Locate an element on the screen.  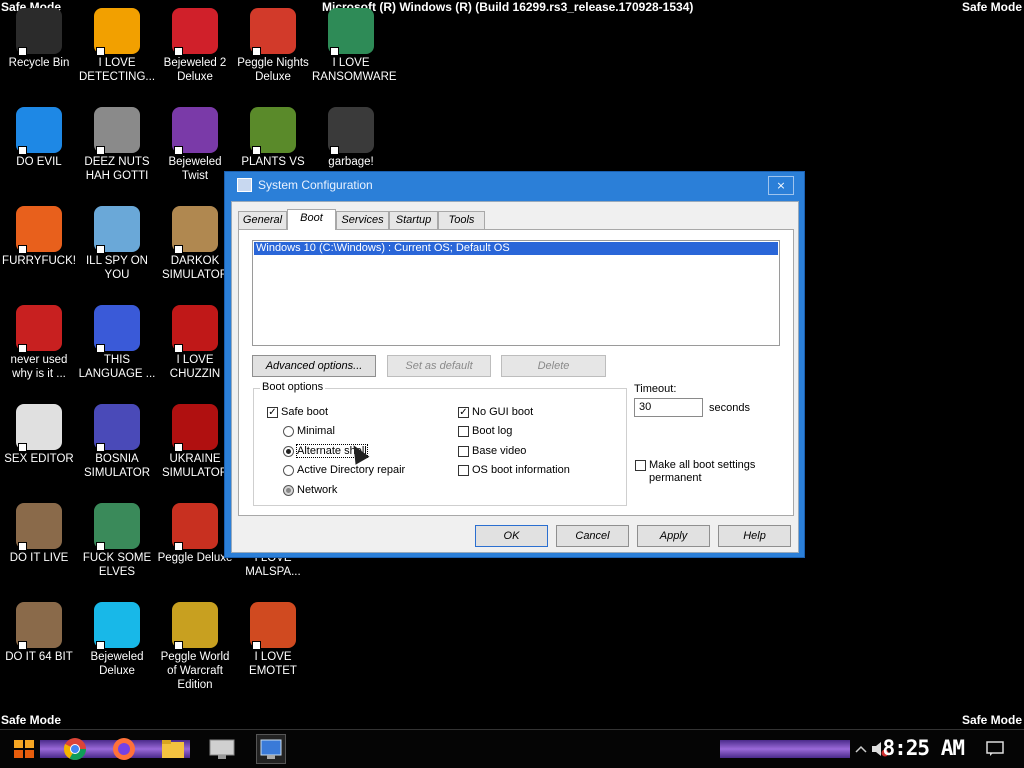
tab-startup: Startup is located at coordinates (413, 220).